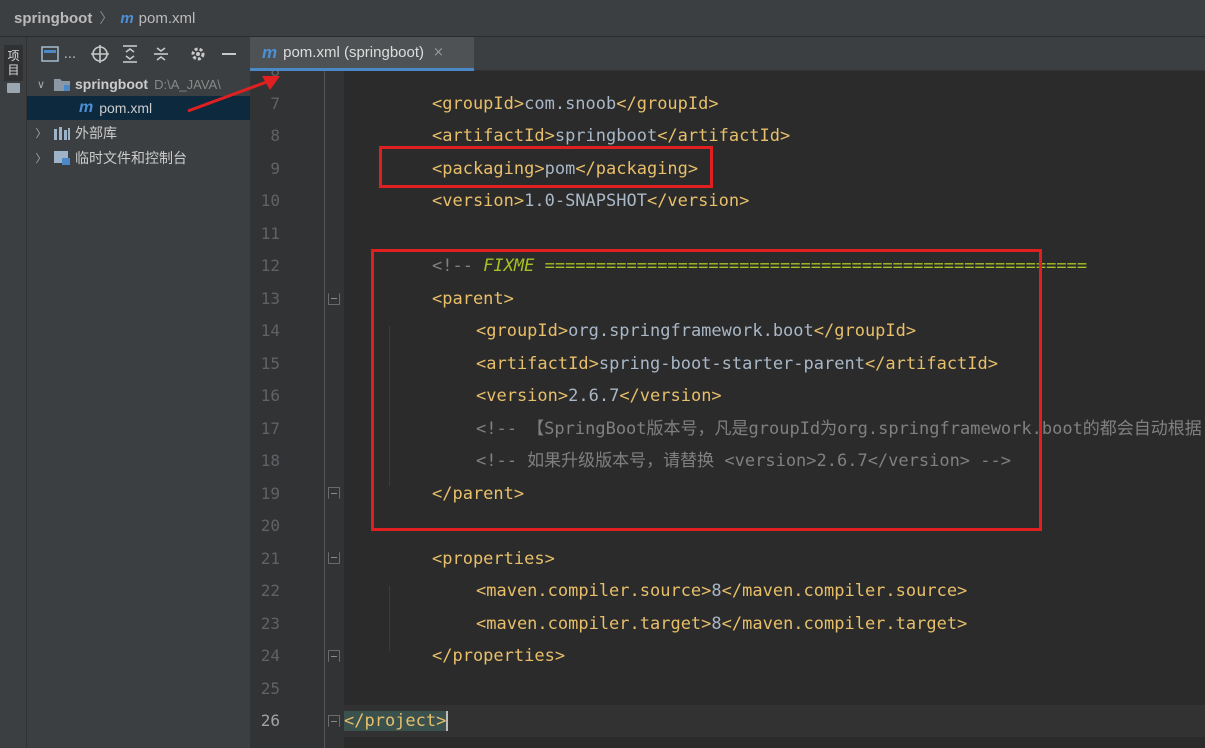  Describe the element at coordinates (197, 54) in the screenshot. I see `gear-icon` at that location.